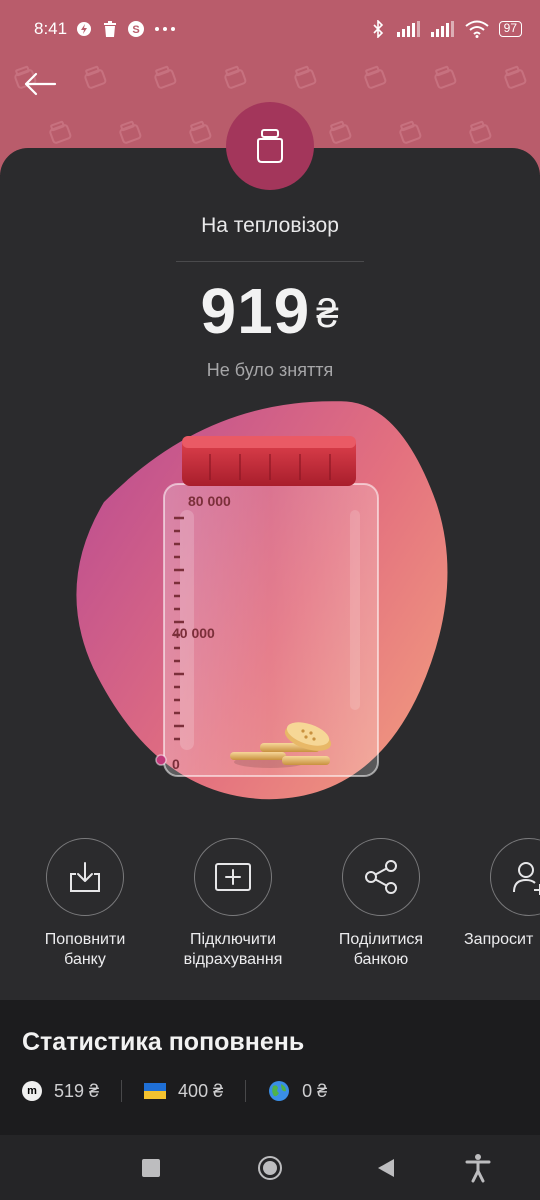  What do you see at coordinates (381, 939) in the screenshot?
I see `share-label-1: Поділитися` at bounding box center [381, 939].